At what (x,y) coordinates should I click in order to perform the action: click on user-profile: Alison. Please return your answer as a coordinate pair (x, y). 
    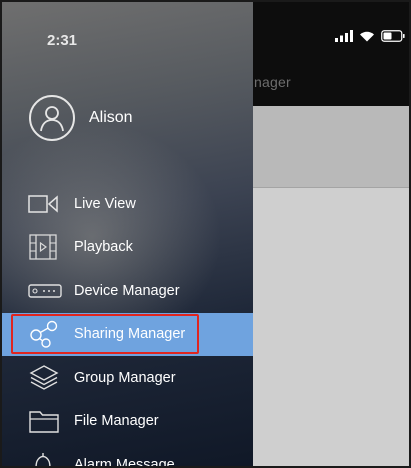
    Looking at the image, I should click on (81, 118).